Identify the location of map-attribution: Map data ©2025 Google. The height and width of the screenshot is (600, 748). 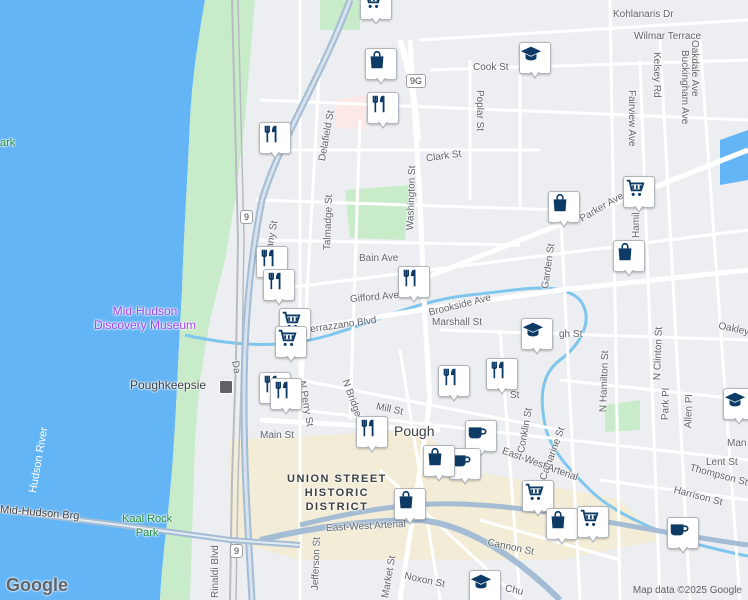
(687, 590).